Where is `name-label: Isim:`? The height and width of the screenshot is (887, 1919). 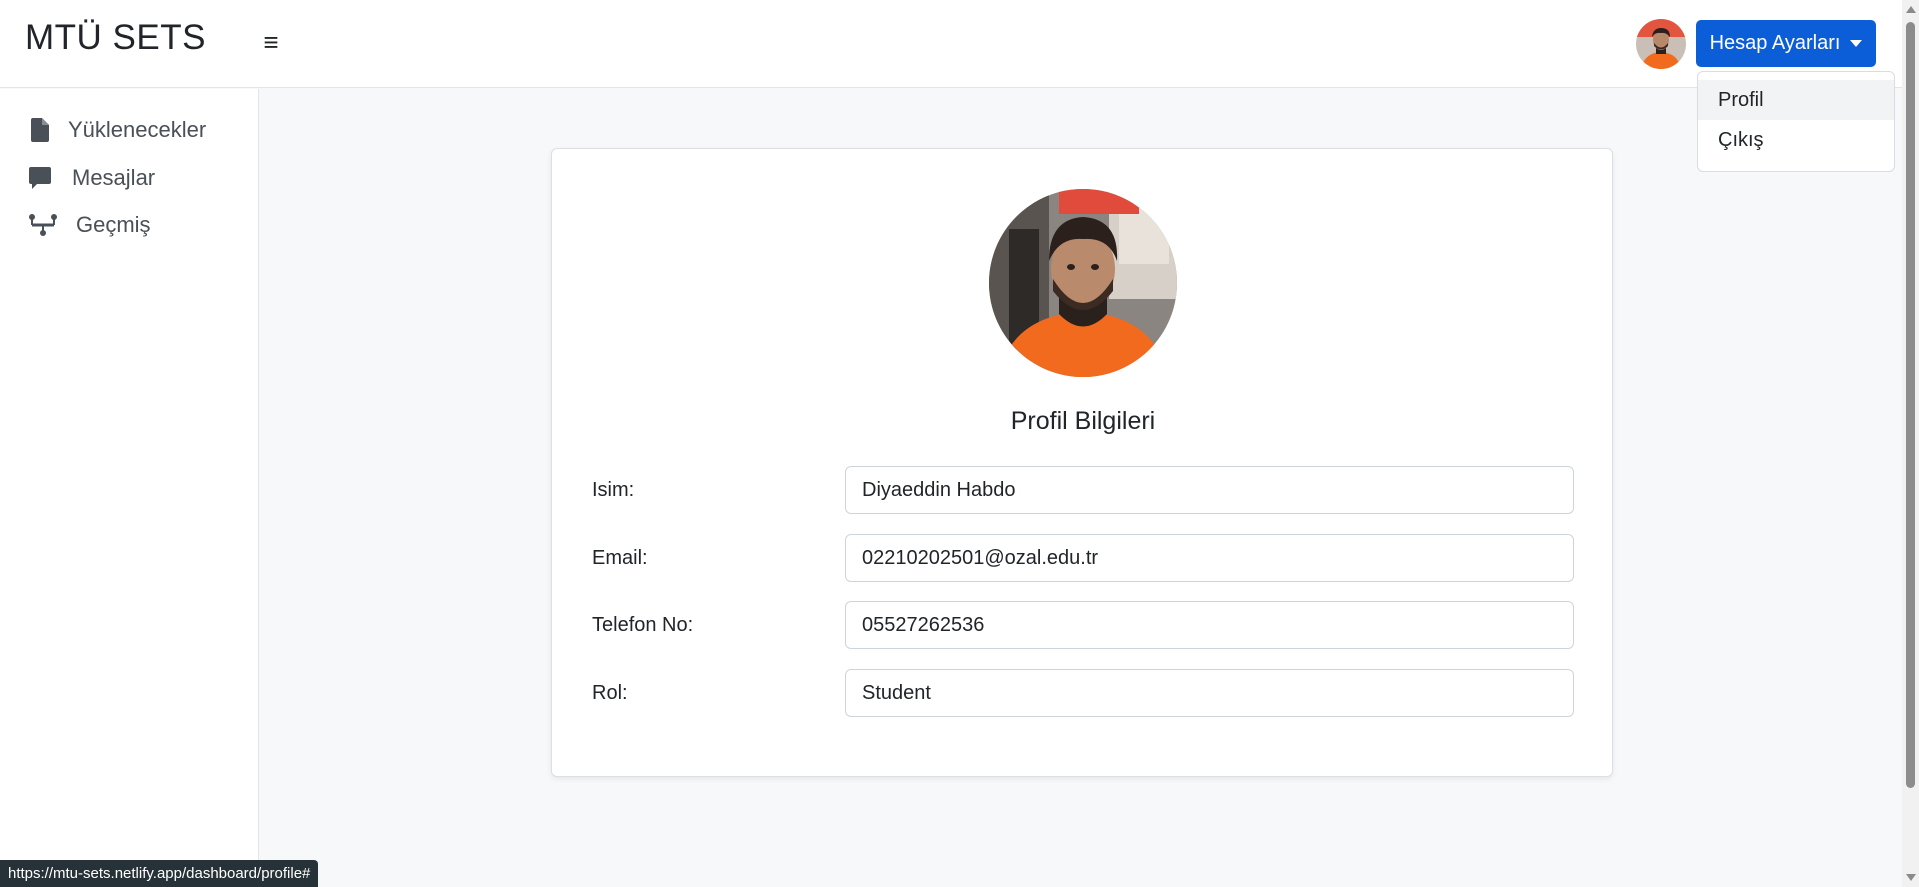
name-label: Isim: is located at coordinates (613, 490).